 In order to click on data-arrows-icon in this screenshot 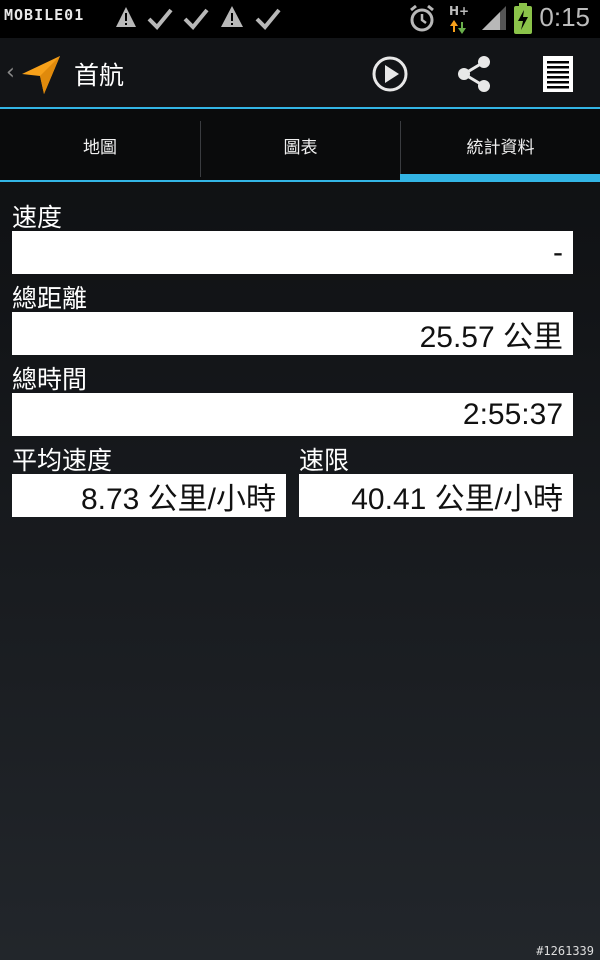, I will do `click(458, 27)`.